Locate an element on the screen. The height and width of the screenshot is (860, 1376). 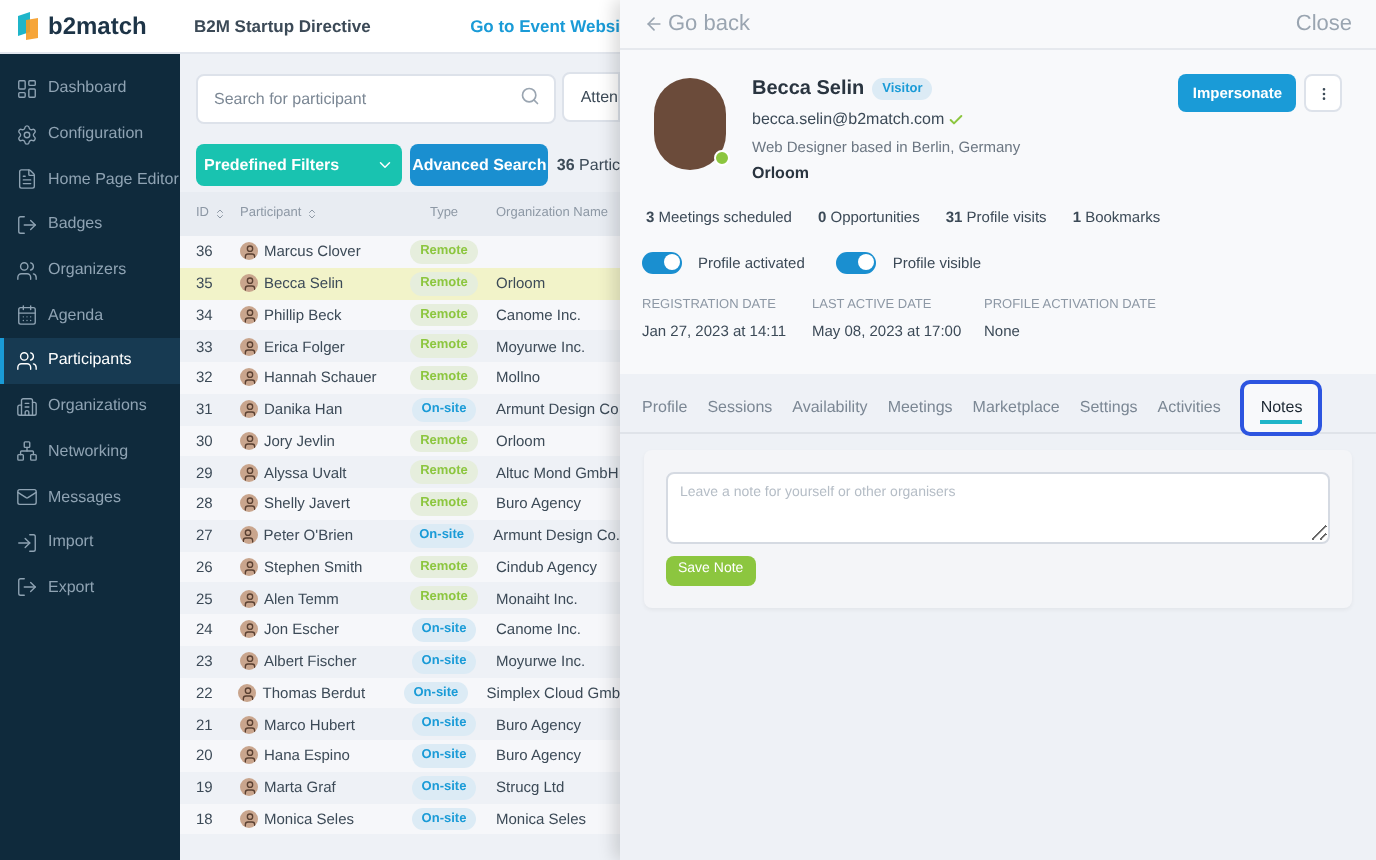
event-title: B2M Startup Directive is located at coordinates (282, 26).